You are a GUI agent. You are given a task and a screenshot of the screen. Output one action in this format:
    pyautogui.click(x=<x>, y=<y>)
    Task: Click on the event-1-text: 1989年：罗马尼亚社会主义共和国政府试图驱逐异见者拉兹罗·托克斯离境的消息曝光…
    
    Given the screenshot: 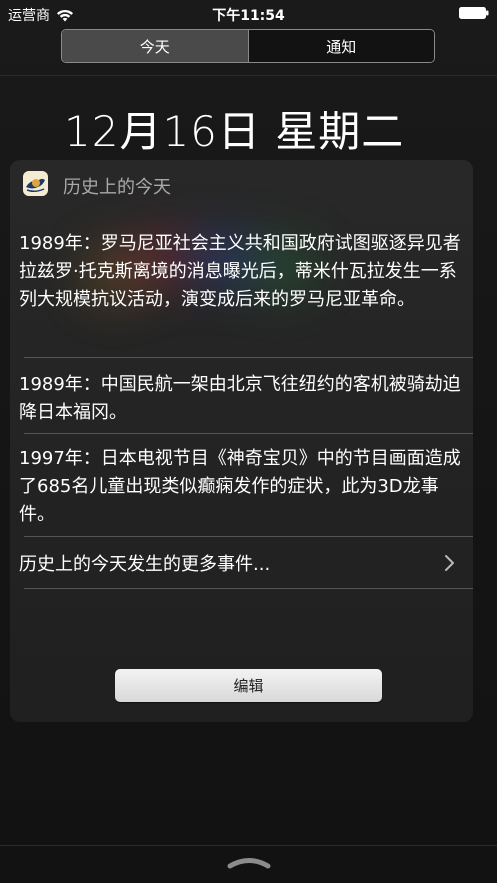 What is the action you would take?
    pyautogui.click(x=240, y=271)
    